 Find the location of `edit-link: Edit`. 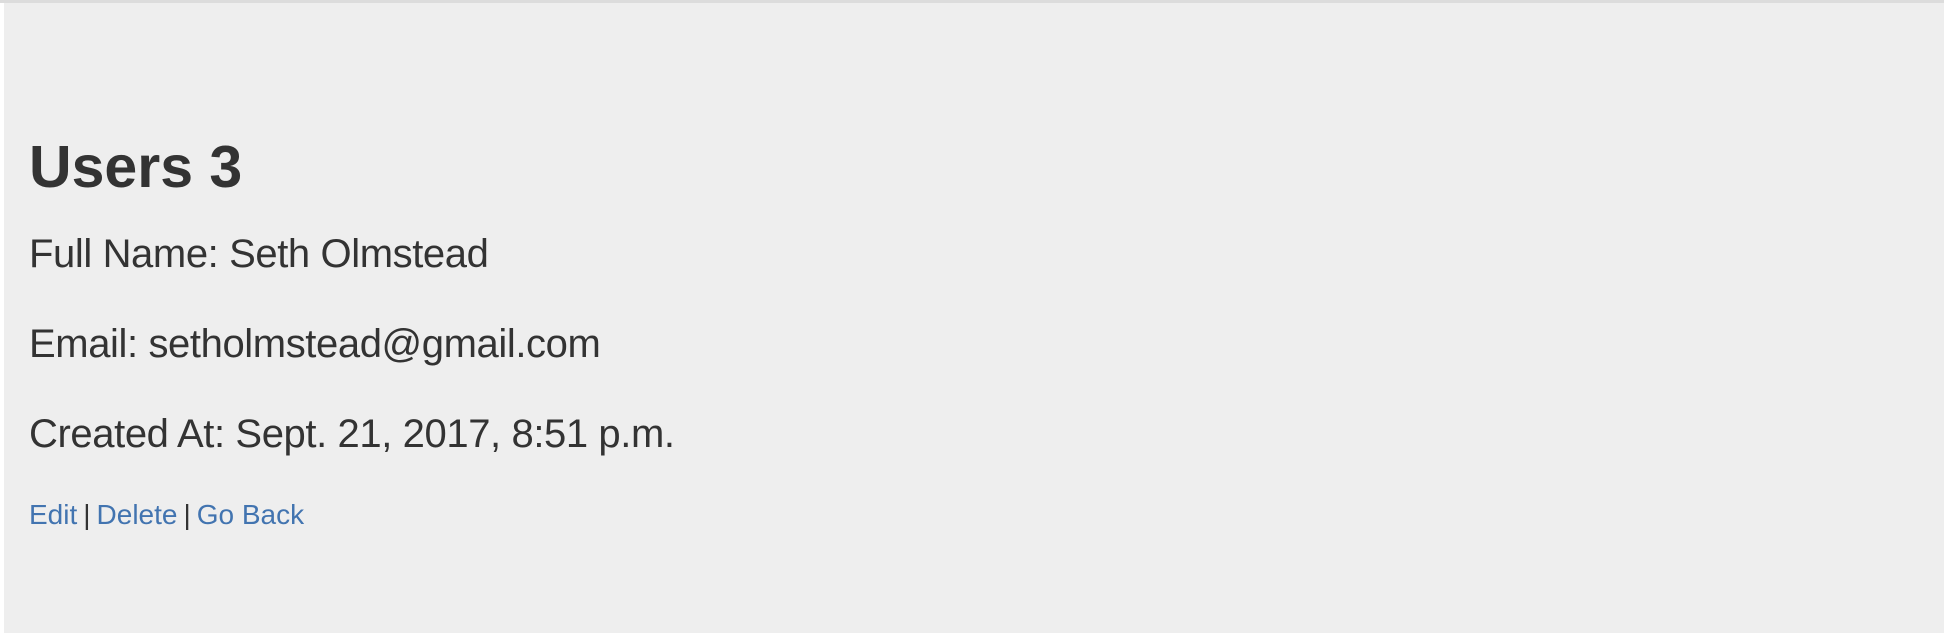

edit-link: Edit is located at coordinates (53, 514).